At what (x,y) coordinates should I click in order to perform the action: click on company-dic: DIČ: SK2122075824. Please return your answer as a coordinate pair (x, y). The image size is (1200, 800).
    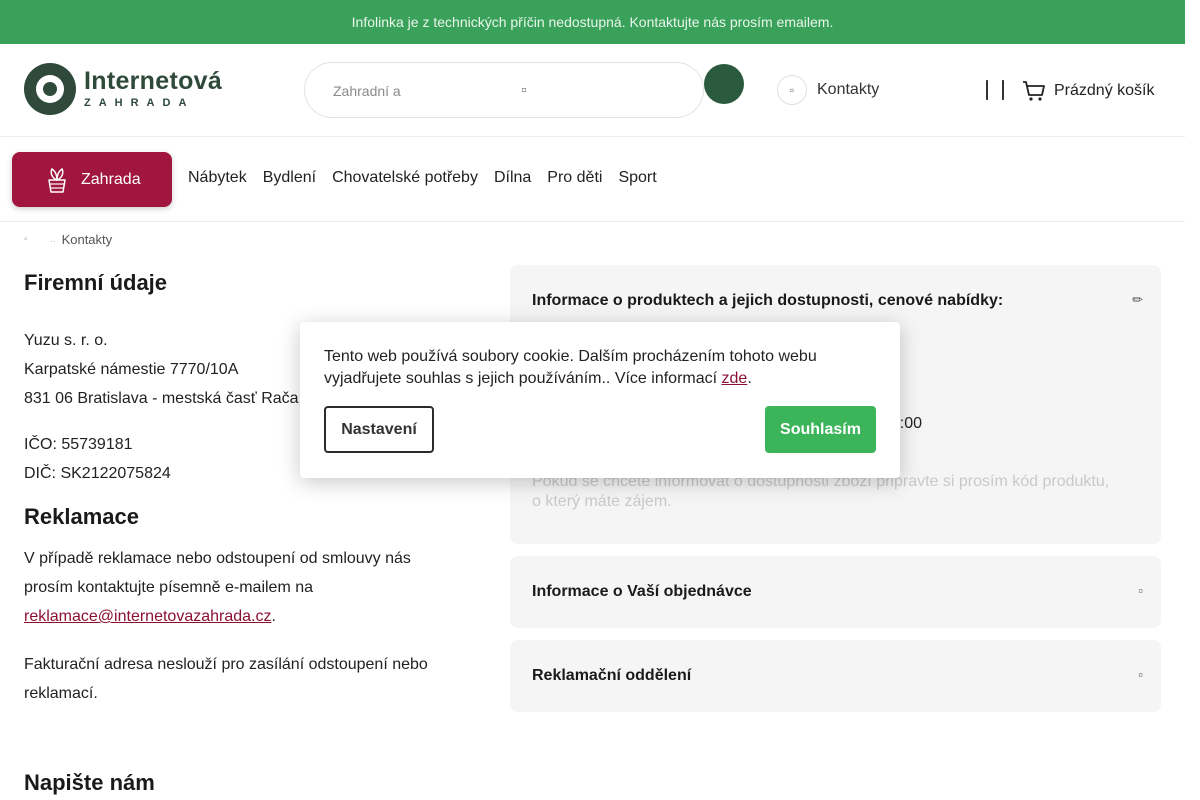
    Looking at the image, I should click on (97, 473).